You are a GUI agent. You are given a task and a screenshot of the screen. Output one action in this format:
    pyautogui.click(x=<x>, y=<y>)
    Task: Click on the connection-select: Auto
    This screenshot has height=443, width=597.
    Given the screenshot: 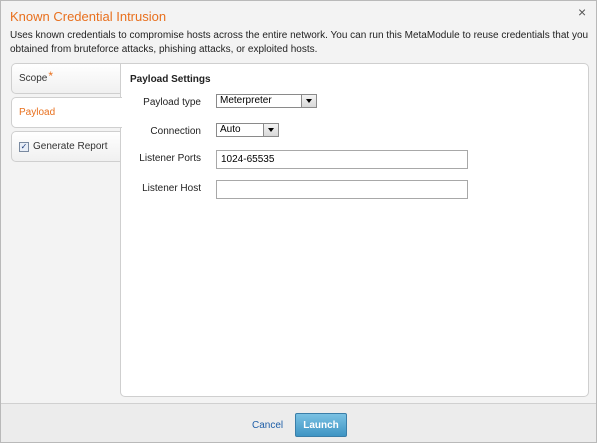 What is the action you would take?
    pyautogui.click(x=247, y=130)
    